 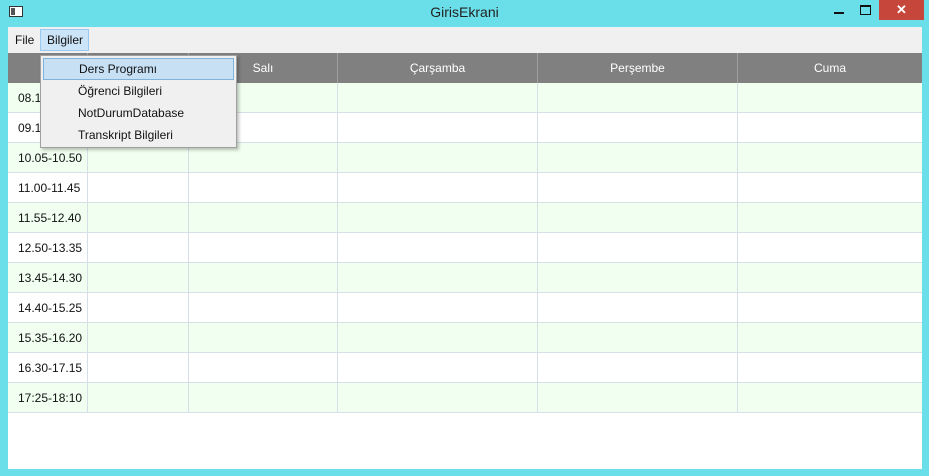 I want to click on time-slot-cell: 16.30-17.15, so click(x=48, y=368).